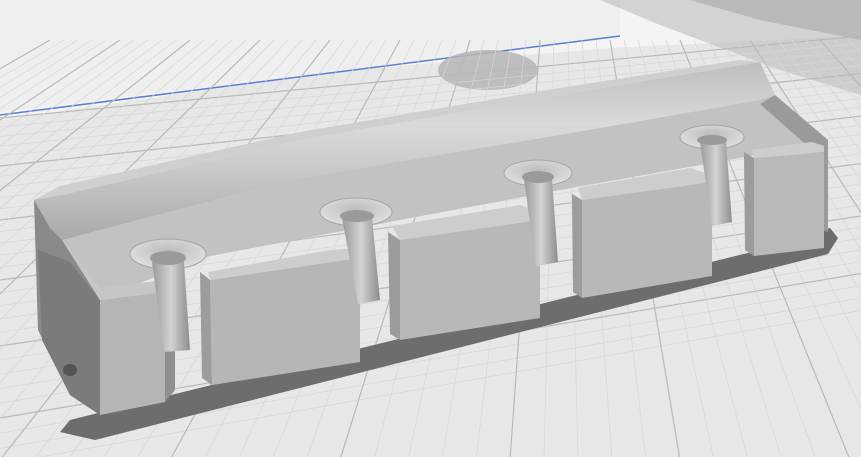 This screenshot has width=861, height=457. Describe the element at coordinates (789, 204) in the screenshot. I see `block-5-front` at that location.